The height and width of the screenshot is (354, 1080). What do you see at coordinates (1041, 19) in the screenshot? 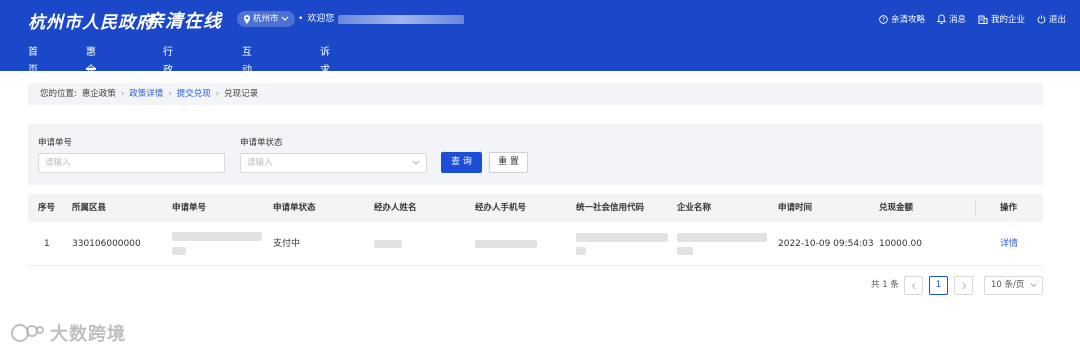
I see `power-icon` at bounding box center [1041, 19].